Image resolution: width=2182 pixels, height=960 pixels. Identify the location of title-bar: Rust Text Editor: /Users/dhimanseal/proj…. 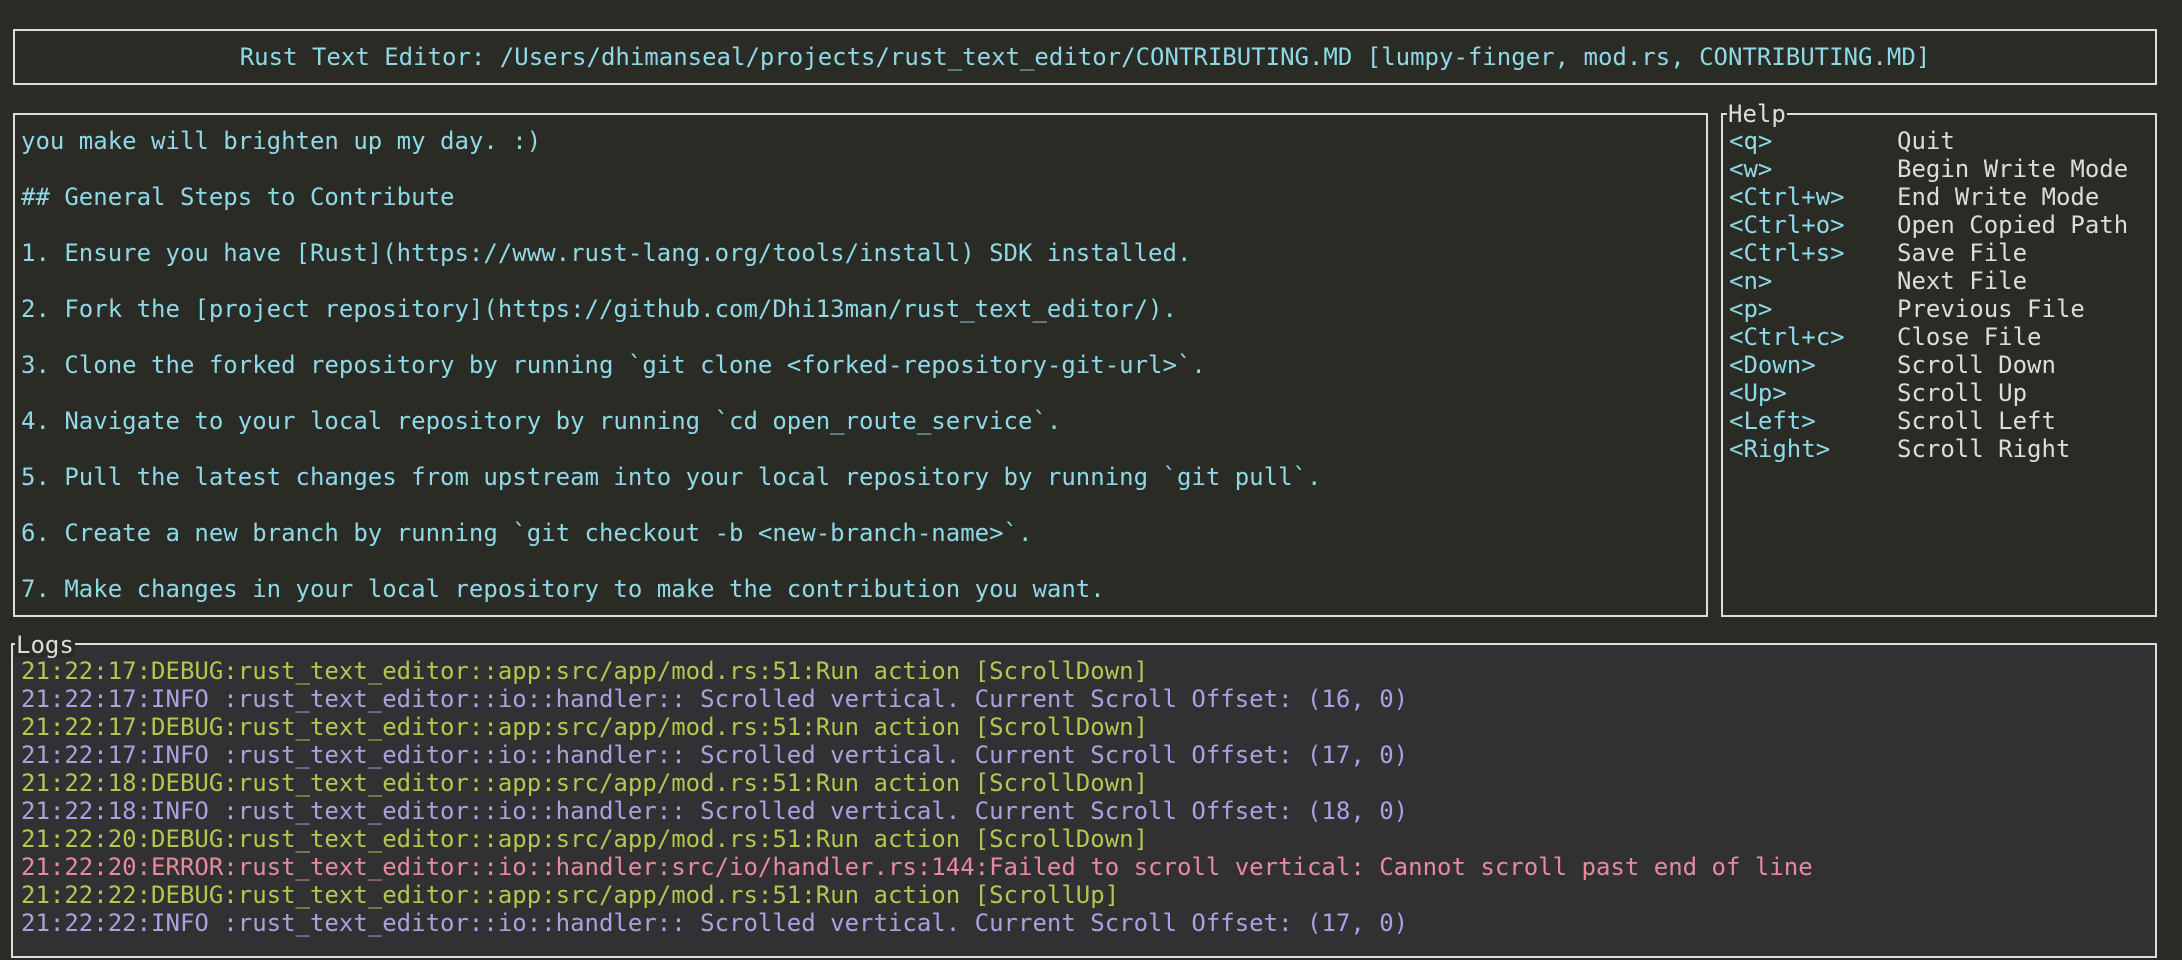
(1085, 57).